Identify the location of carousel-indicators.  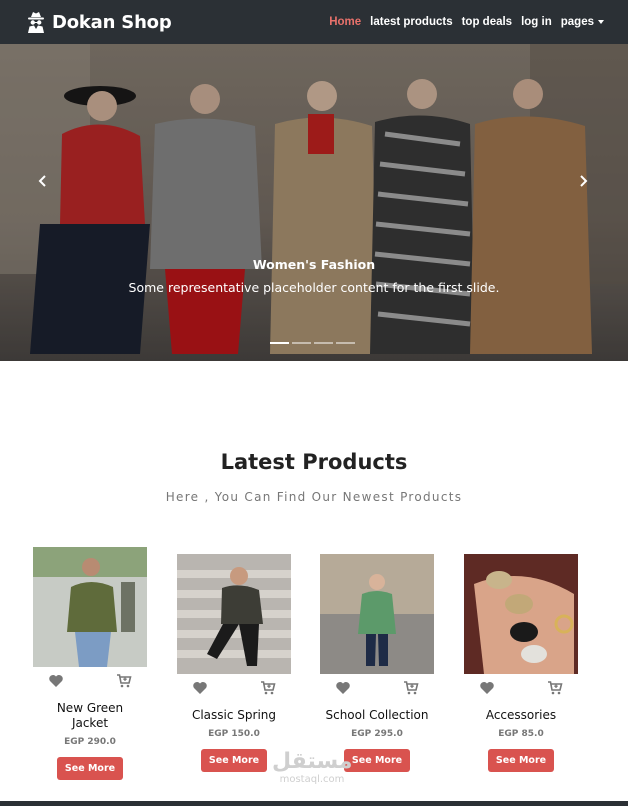
(312, 343).